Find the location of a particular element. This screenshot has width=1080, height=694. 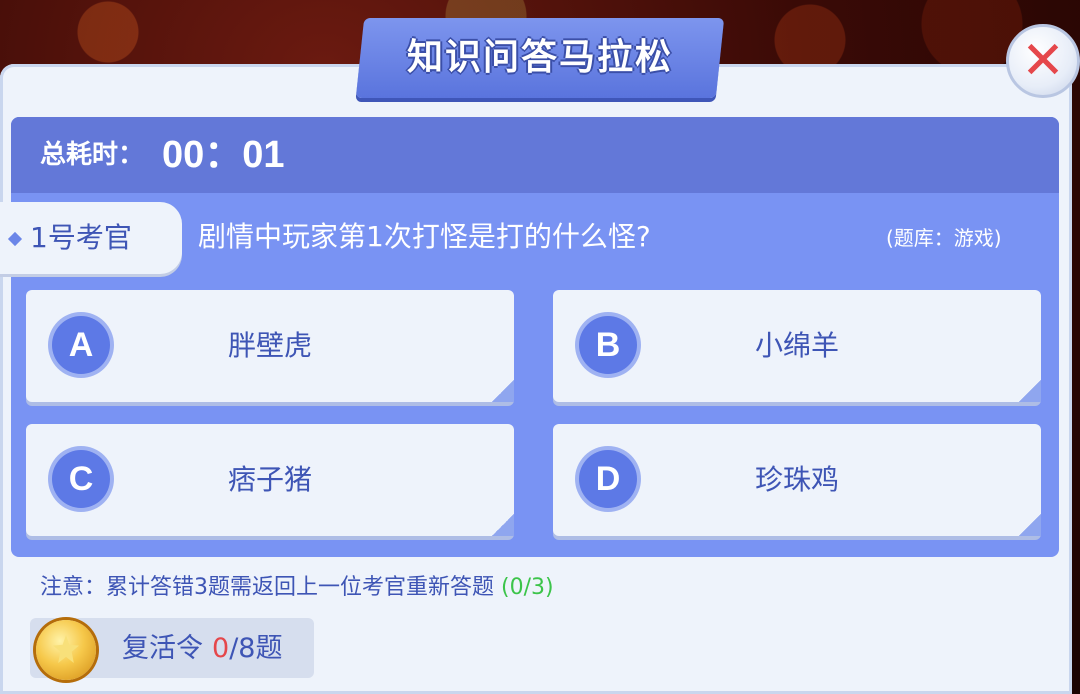

revive-count: 0/8题 is located at coordinates (247, 649).